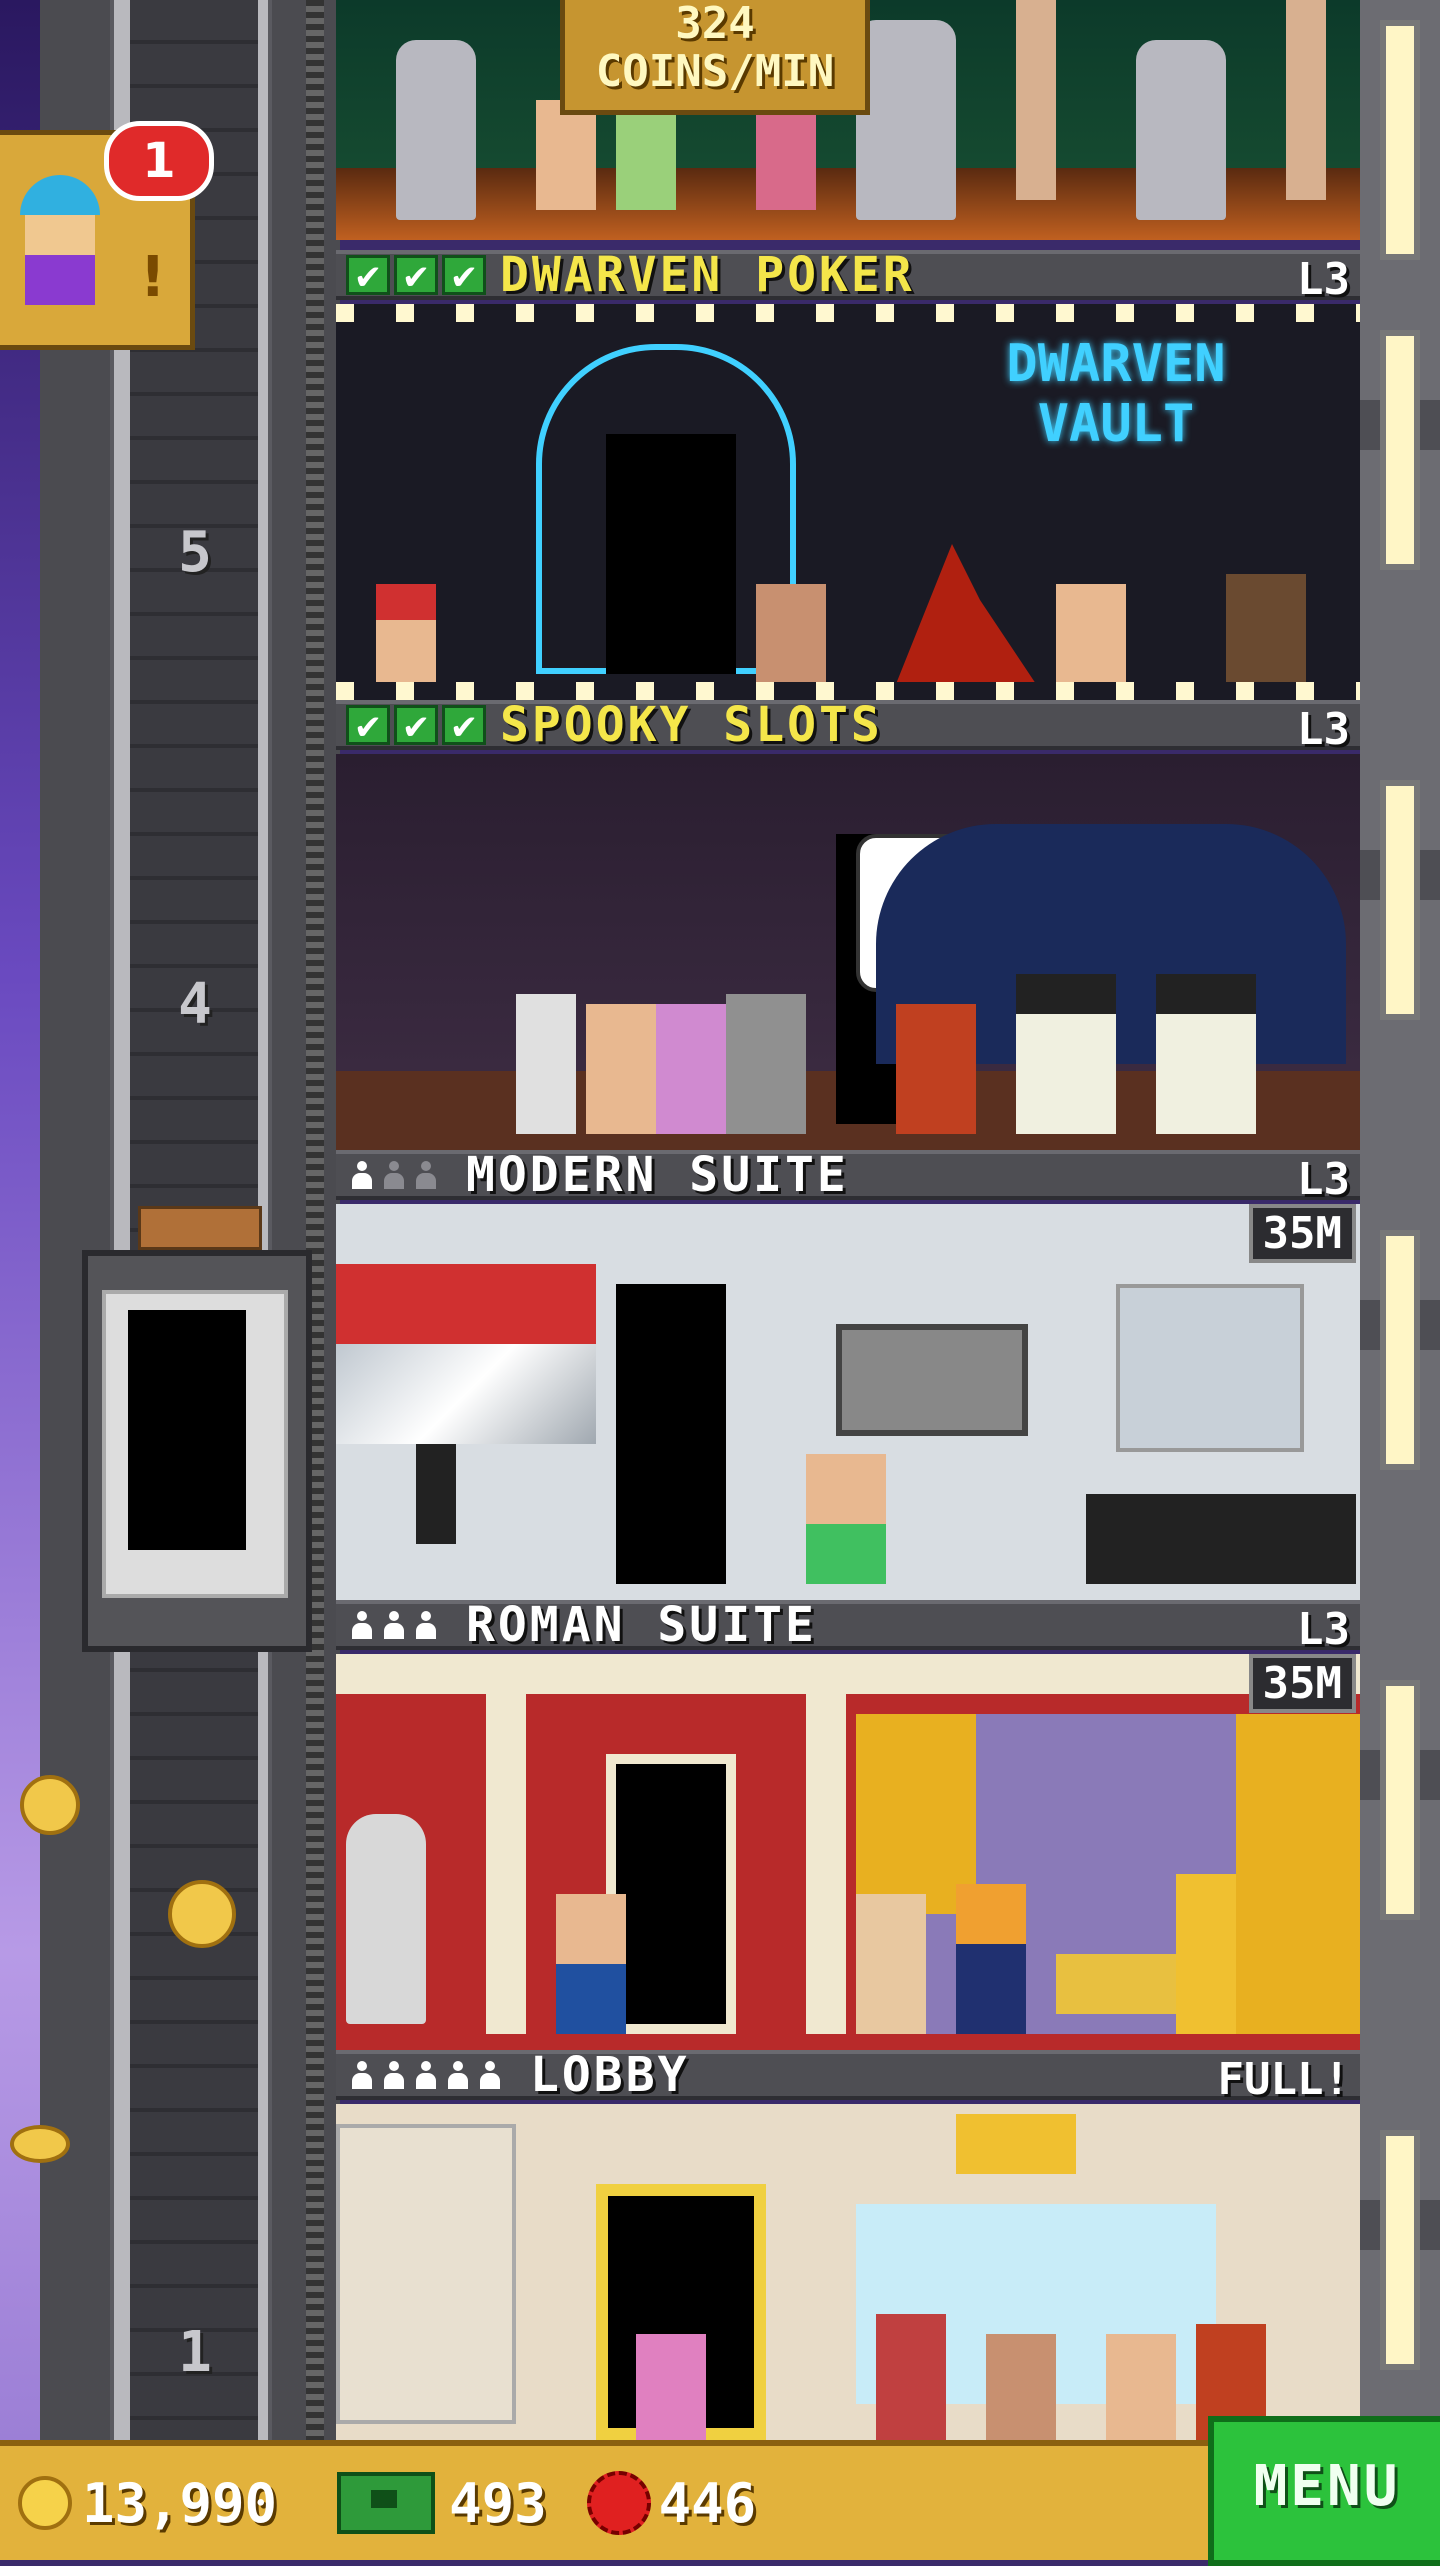 This screenshot has height=2566, width=1440. What do you see at coordinates (848, 1852) in the screenshot?
I see `room-roman-suite: 35M` at bounding box center [848, 1852].